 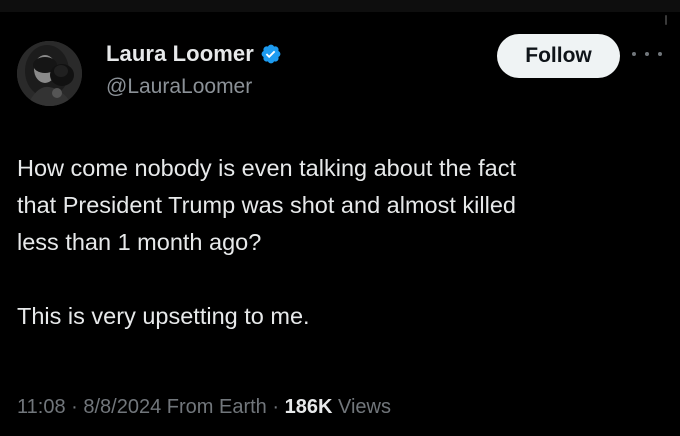 What do you see at coordinates (558, 56) in the screenshot?
I see `follow-button: Follow` at bounding box center [558, 56].